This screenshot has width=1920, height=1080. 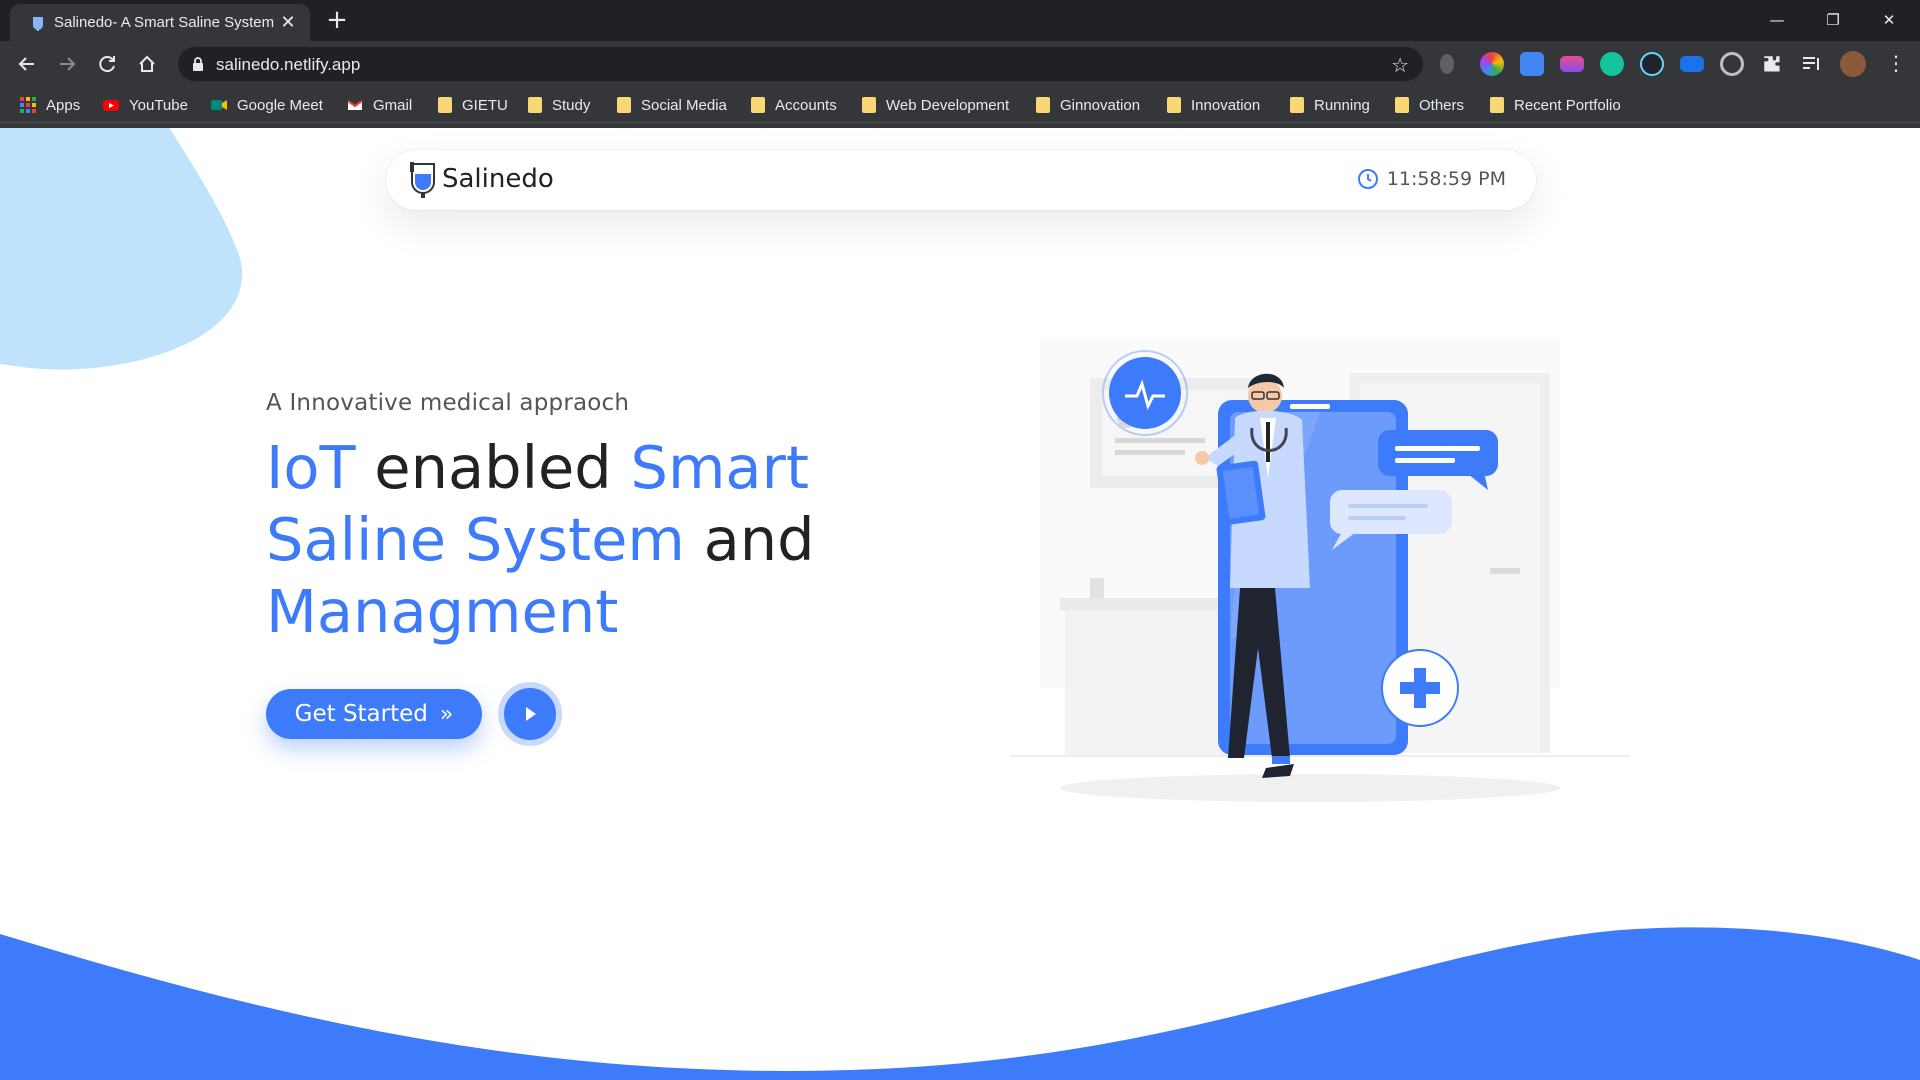 I want to click on brand-logo-link: Salinedo, so click(x=481, y=179).